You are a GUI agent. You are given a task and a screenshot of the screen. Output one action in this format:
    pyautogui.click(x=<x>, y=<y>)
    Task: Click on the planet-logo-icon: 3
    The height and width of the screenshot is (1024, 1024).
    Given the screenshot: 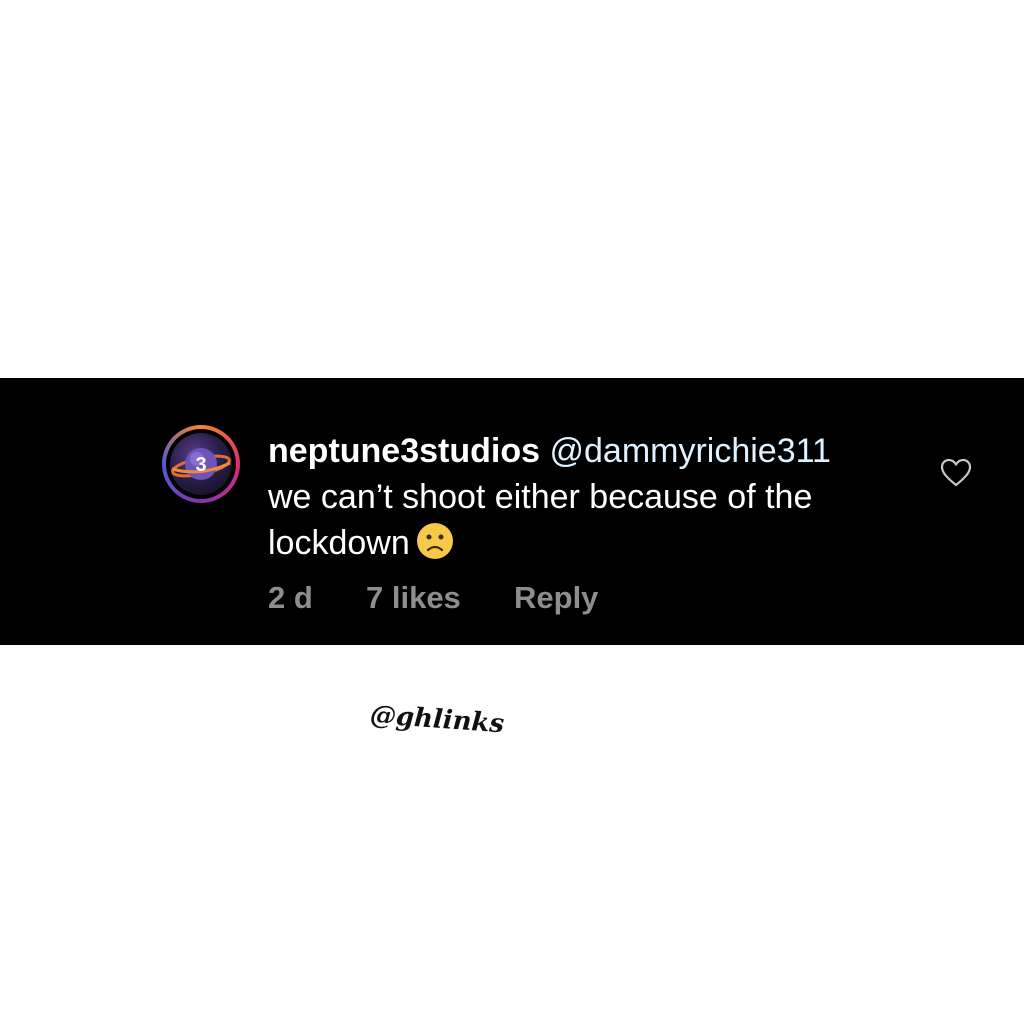 What is the action you would take?
    pyautogui.click(x=201, y=464)
    